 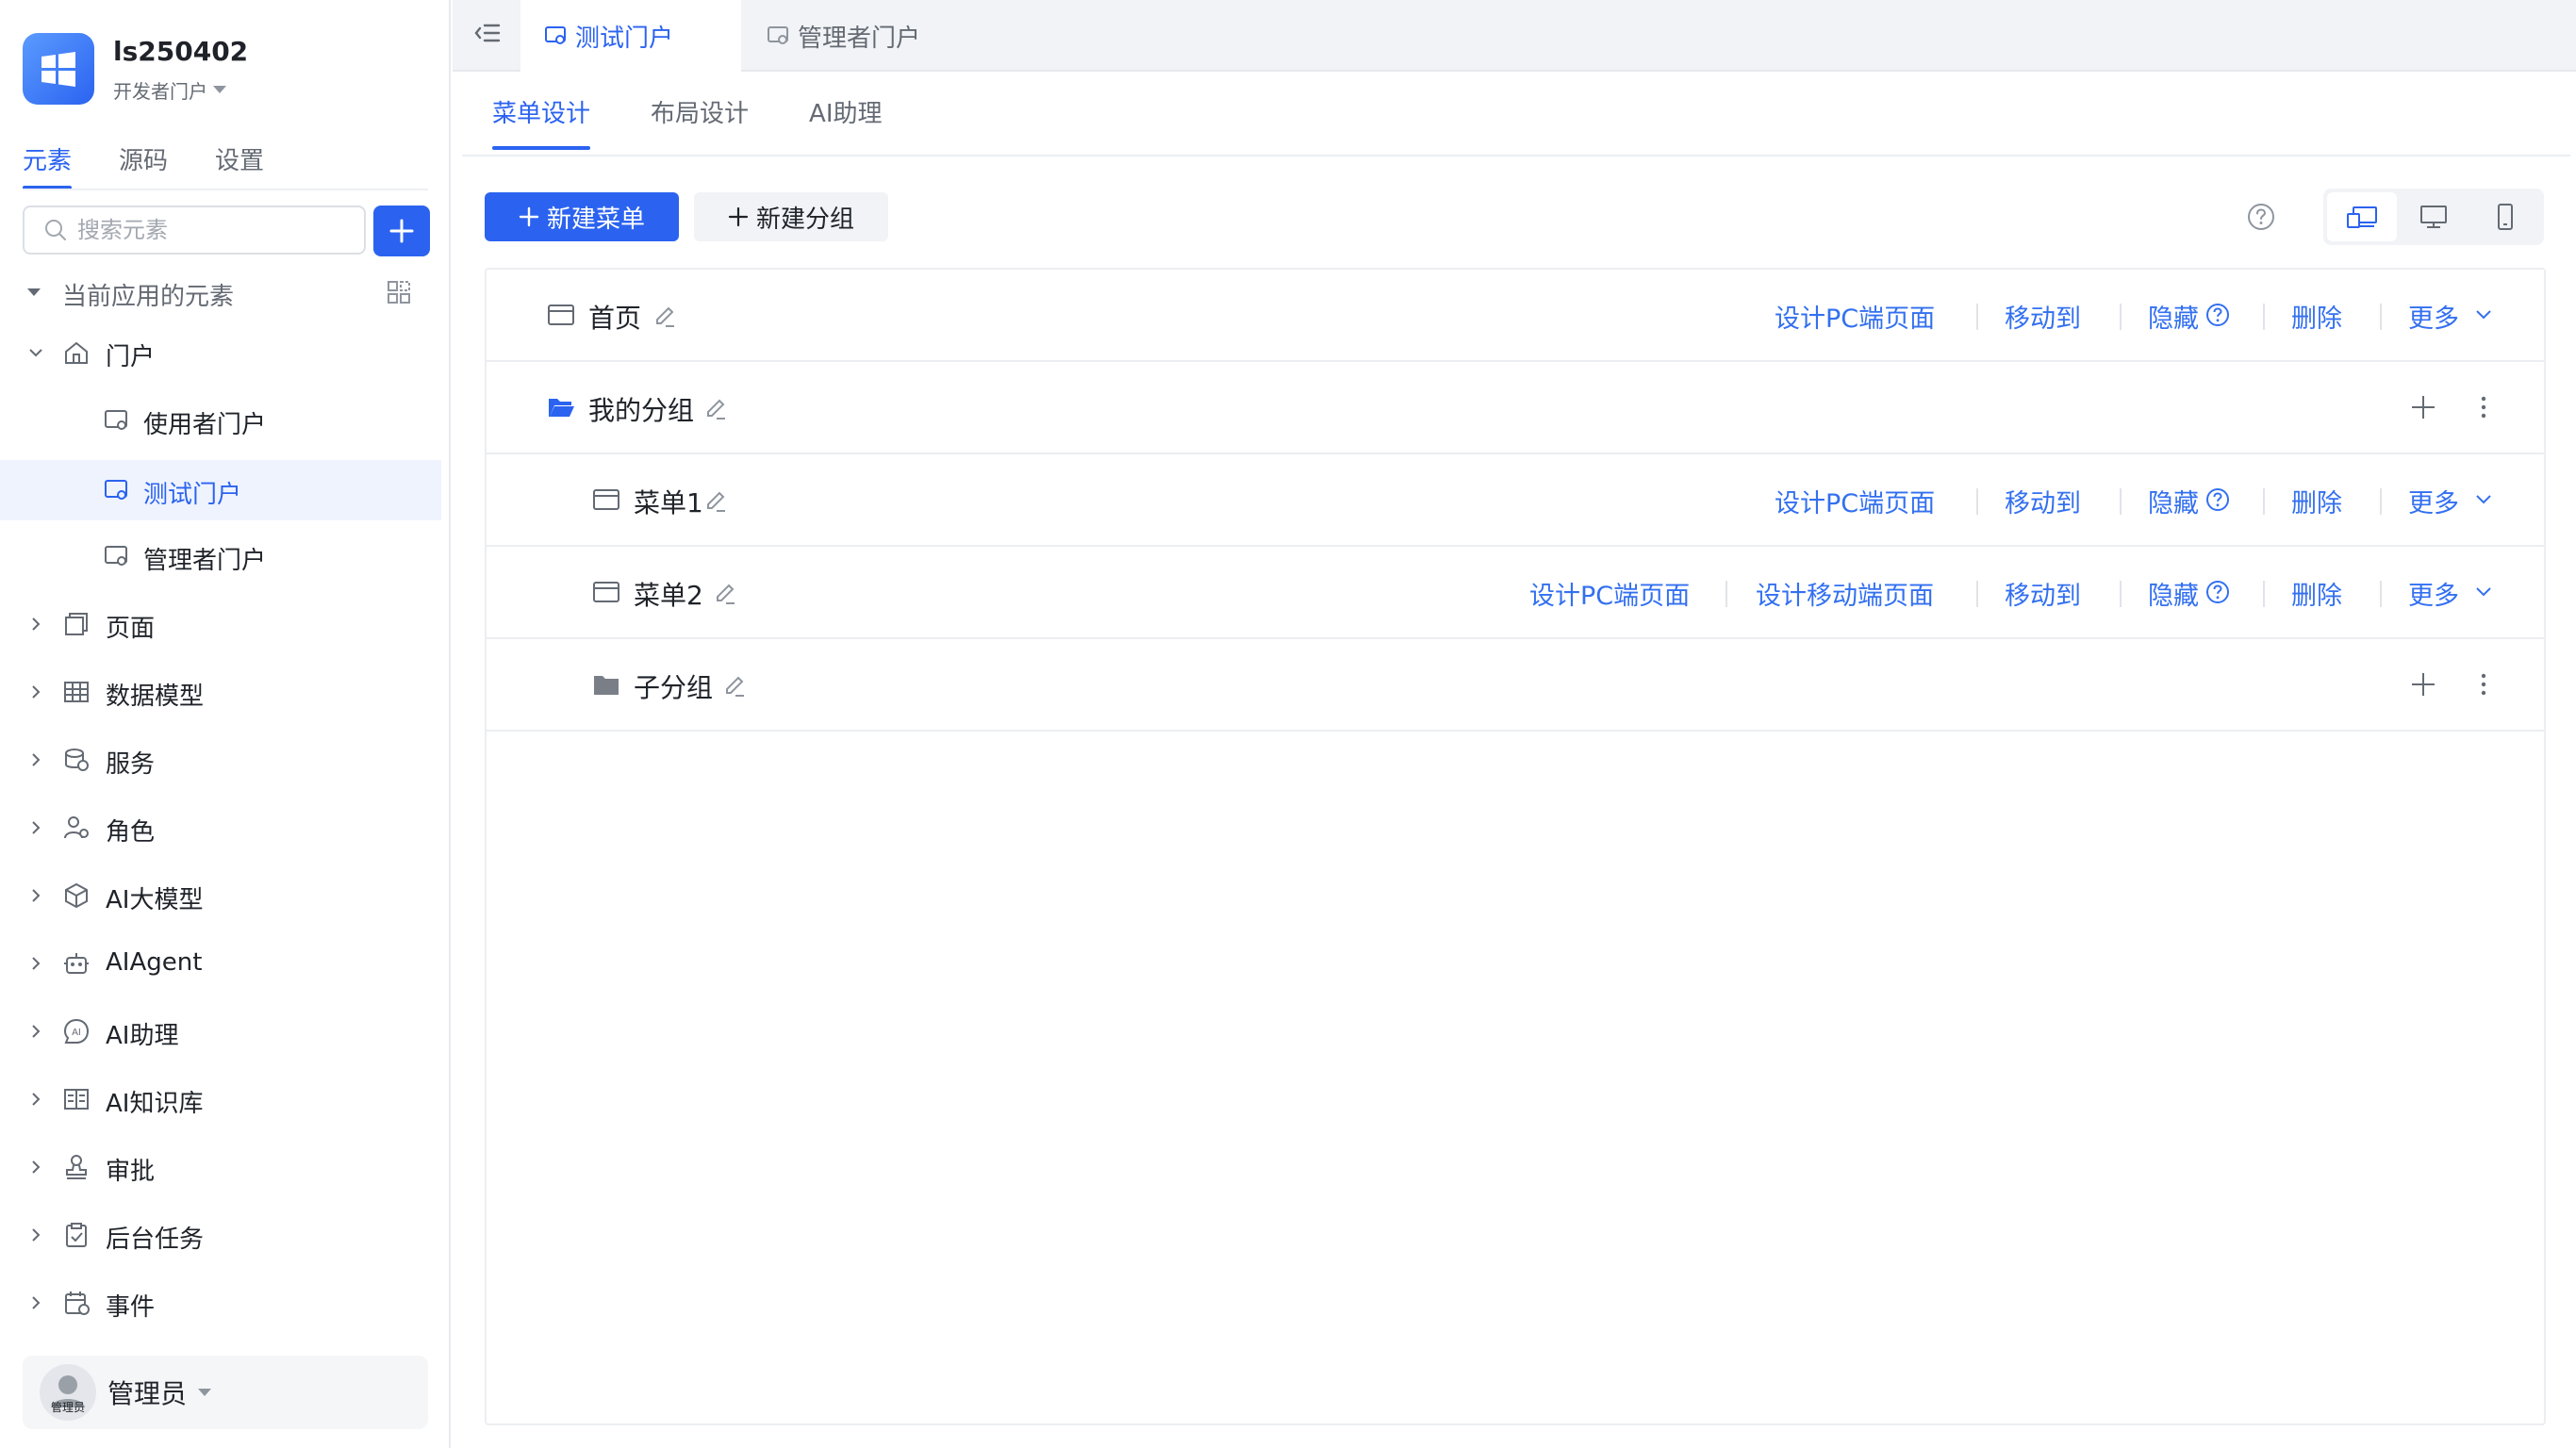 I want to click on add-element-button, so click(x=401, y=231).